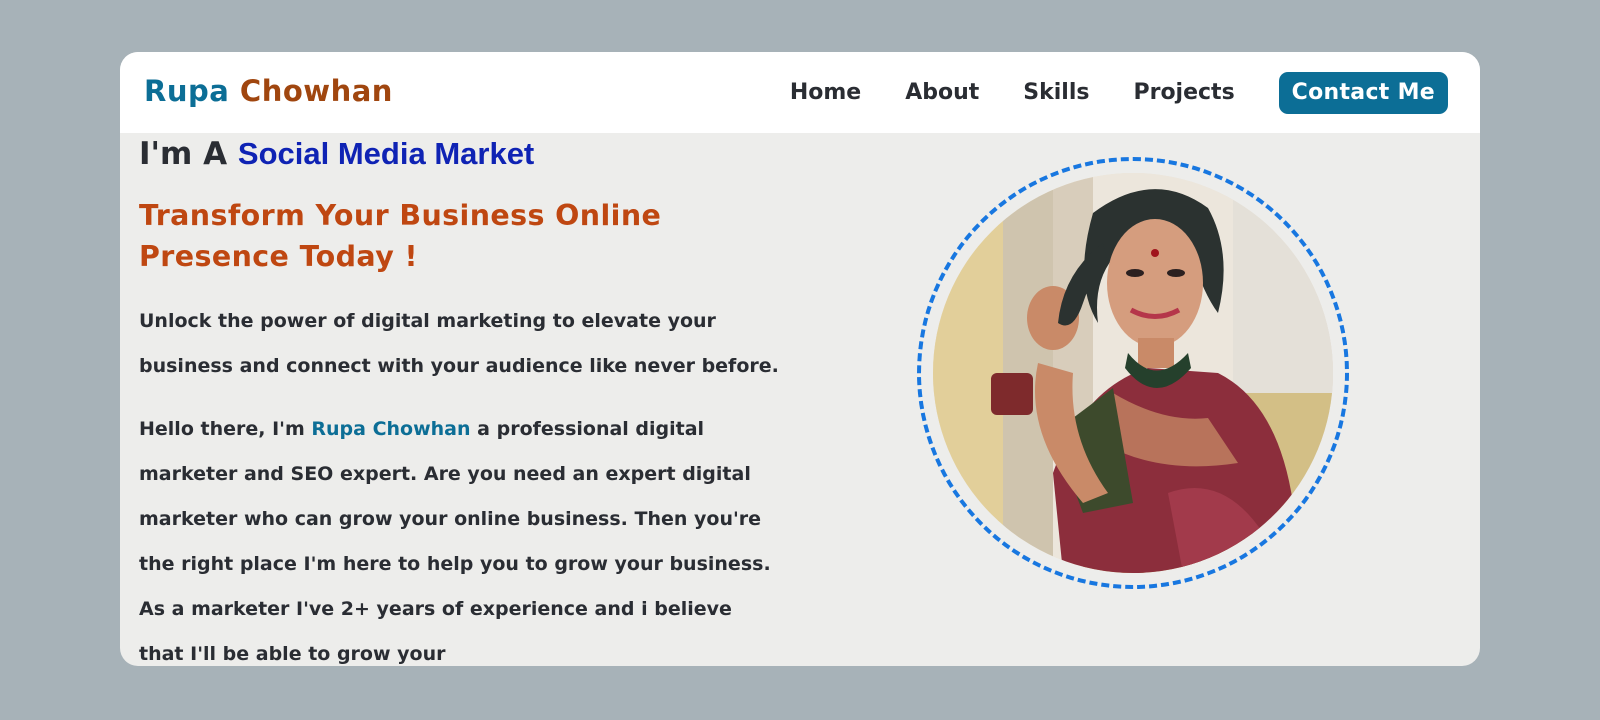 The image size is (1600, 720). Describe the element at coordinates (316, 91) in the screenshot. I see `brand-last-name: Chowhan` at that location.